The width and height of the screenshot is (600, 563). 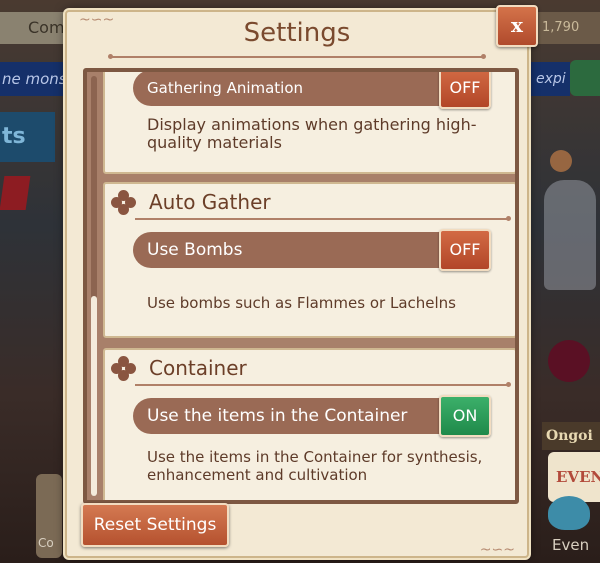 I want to click on bg-bird-icon, so click(x=569, y=513).